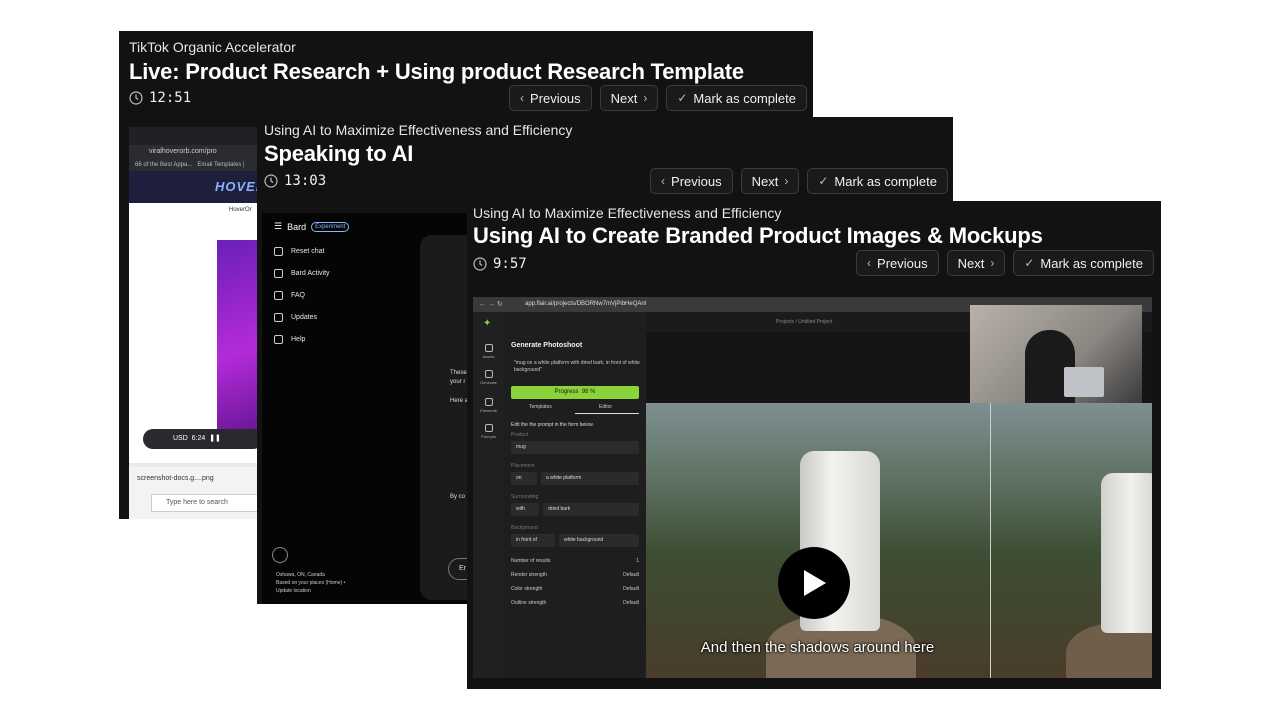 This screenshot has height=720, width=1280. What do you see at coordinates (990, 540) in the screenshot?
I see `image-divider` at bounding box center [990, 540].